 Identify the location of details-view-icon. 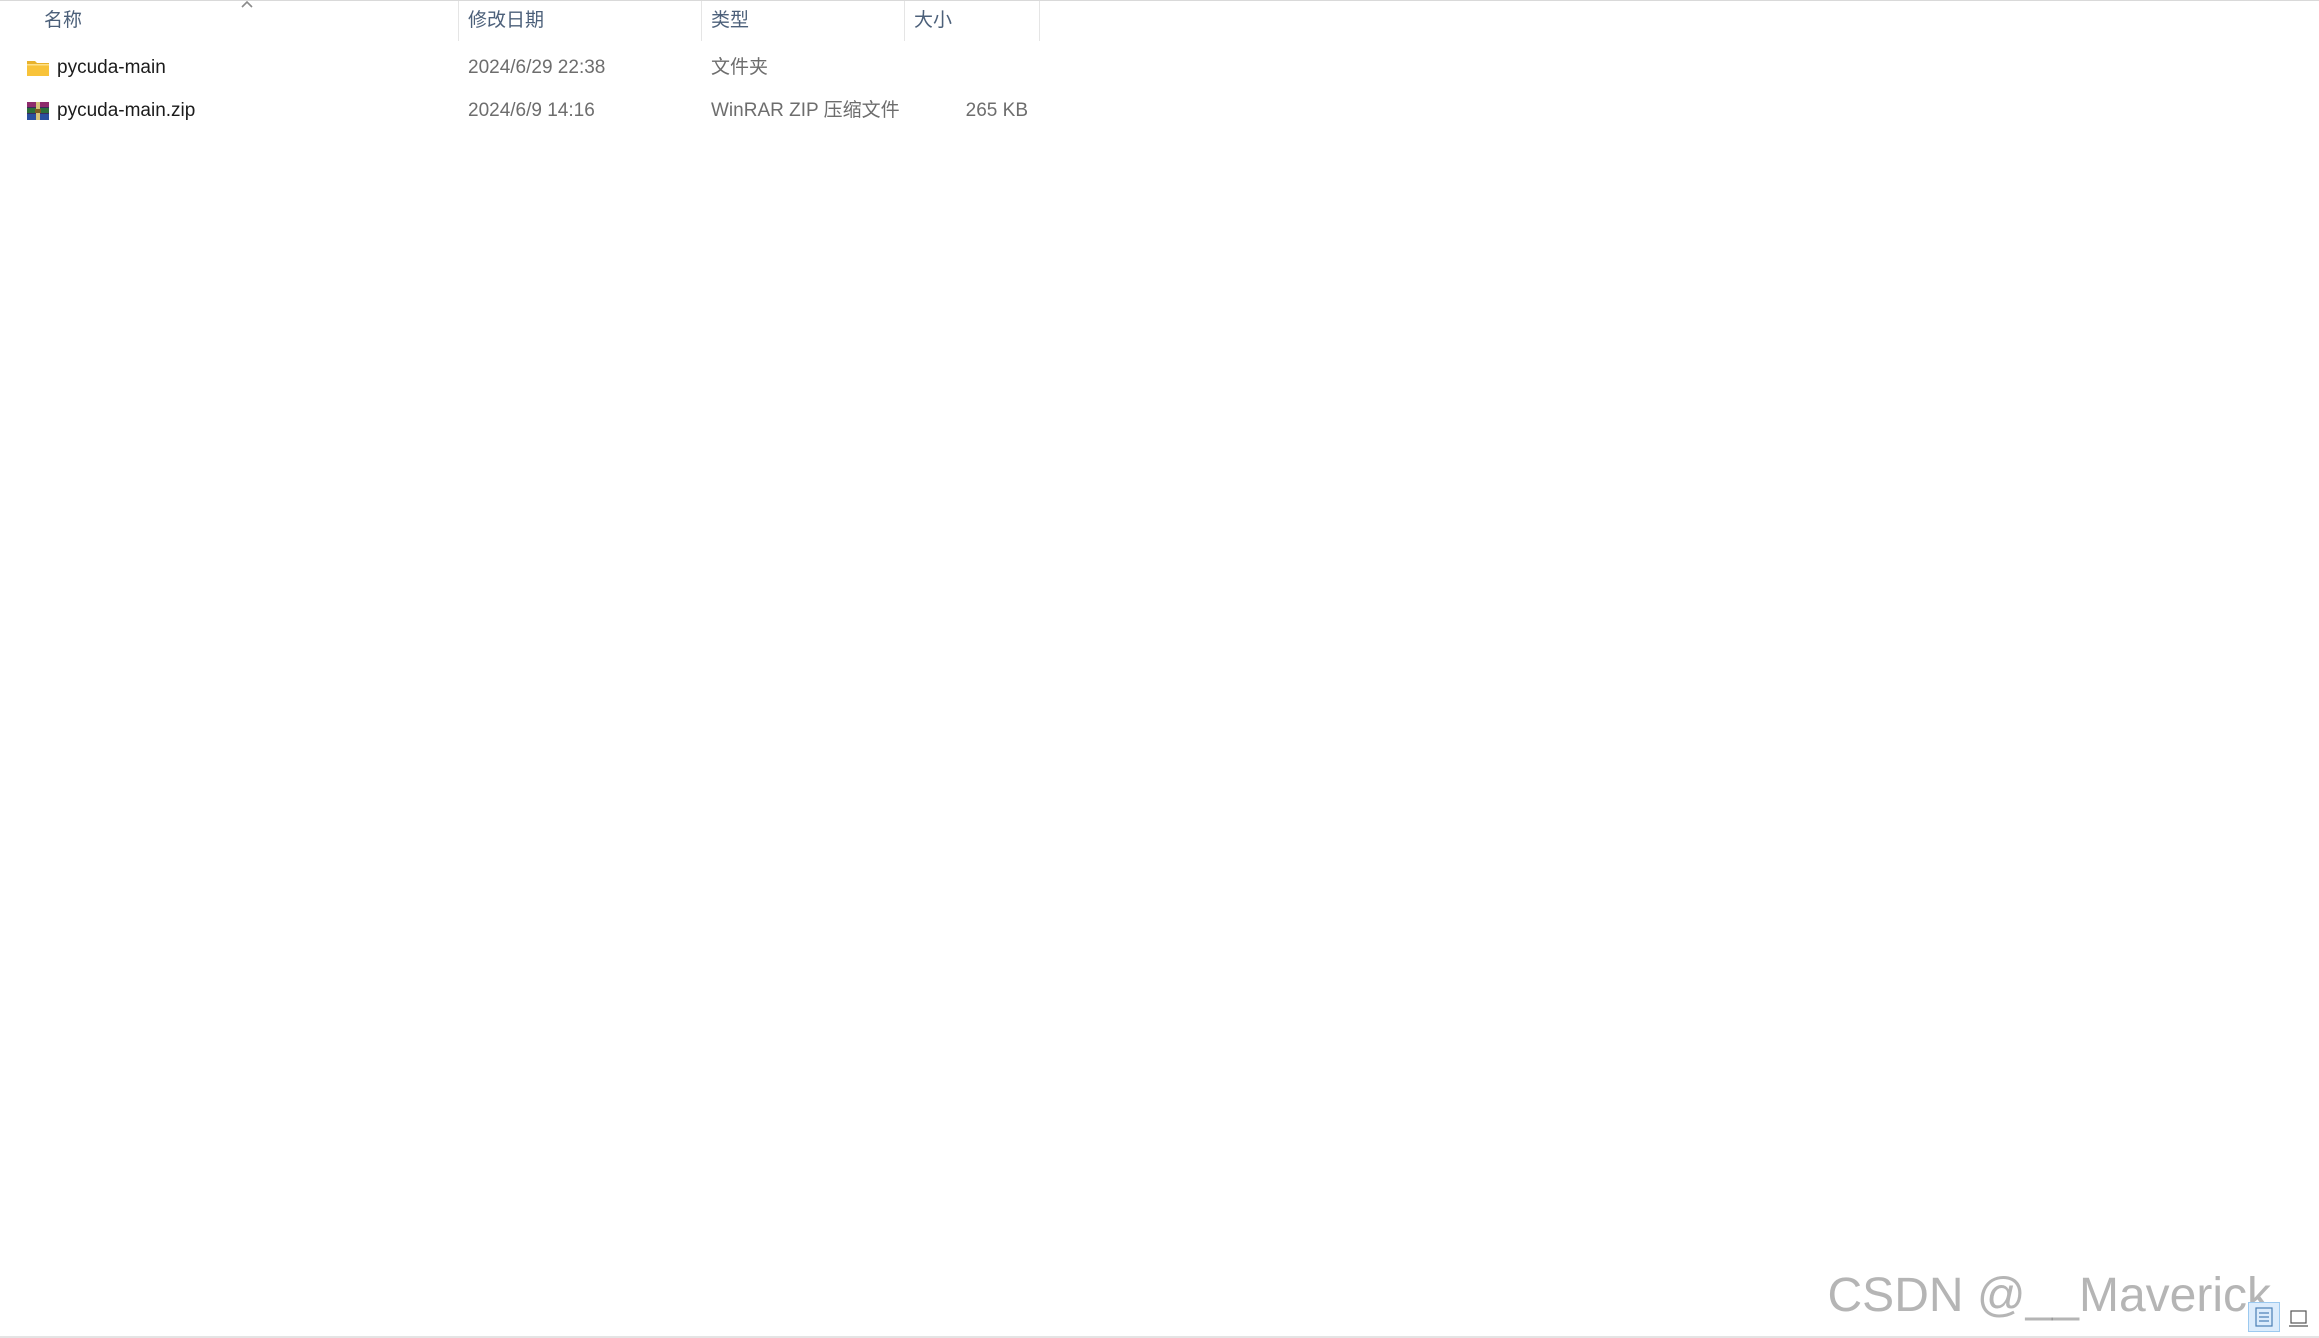
(2264, 1317).